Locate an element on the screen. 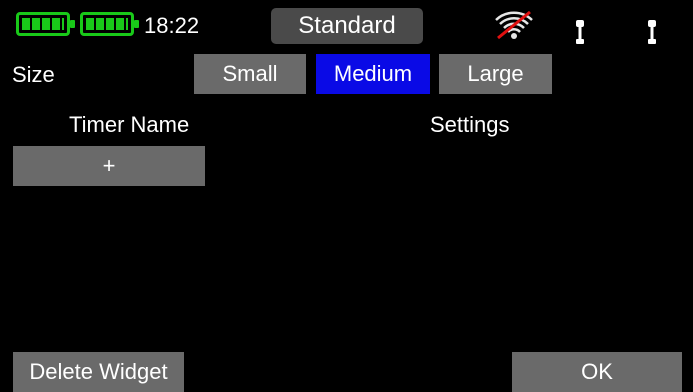 The height and width of the screenshot is (392, 693). stick-right-icon is located at coordinates (652, 32).